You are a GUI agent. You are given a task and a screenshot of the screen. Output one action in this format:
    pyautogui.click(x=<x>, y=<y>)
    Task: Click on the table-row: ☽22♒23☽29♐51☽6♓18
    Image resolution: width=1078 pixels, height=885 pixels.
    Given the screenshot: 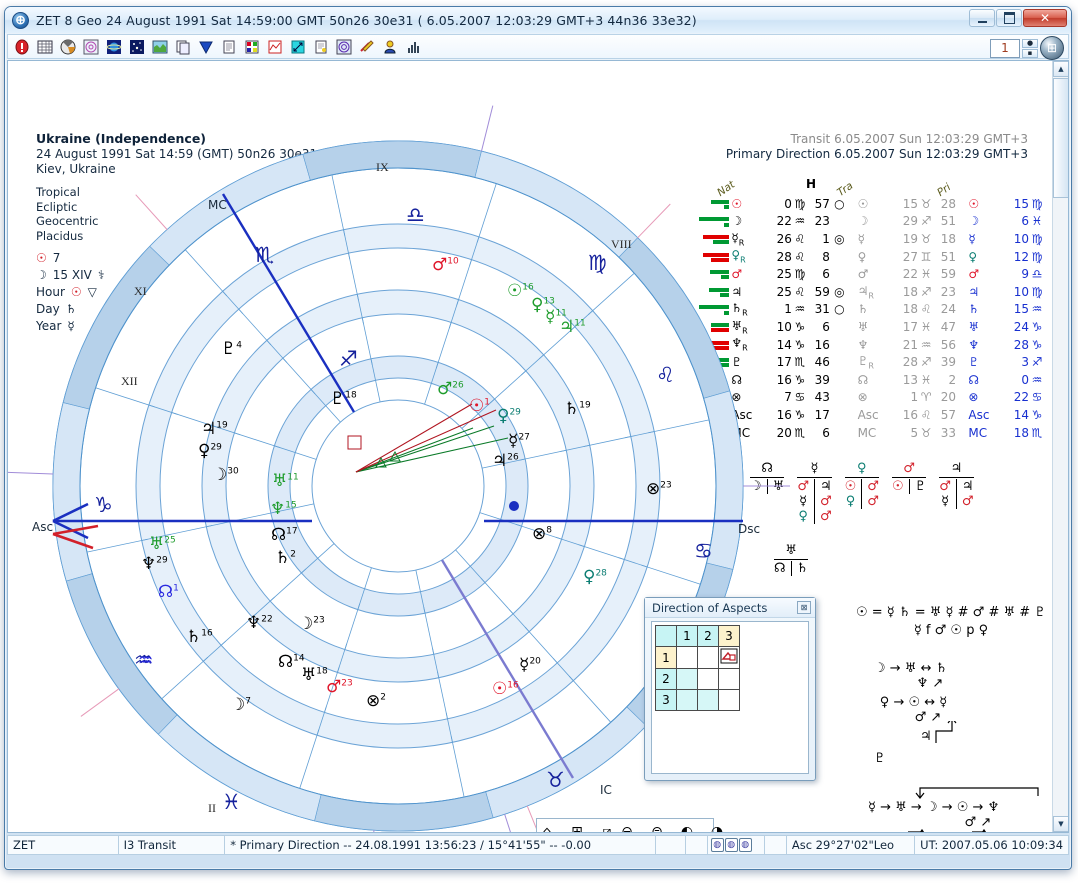 What is the action you would take?
    pyautogui.click(x=874, y=222)
    